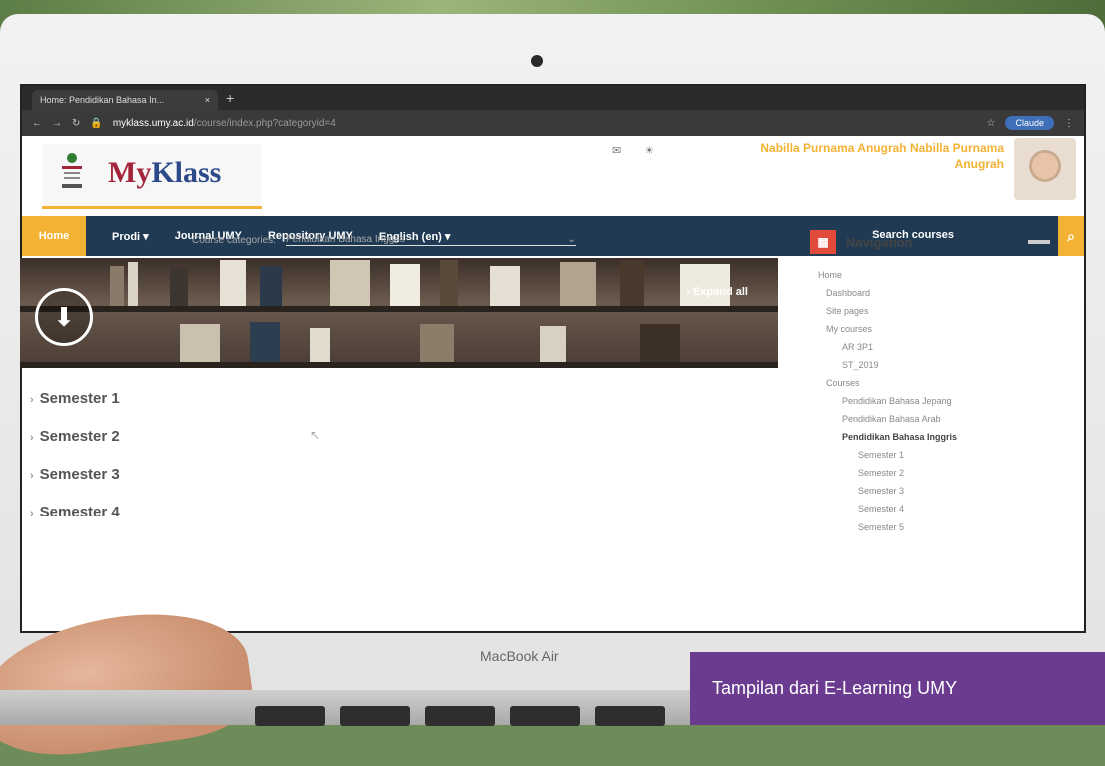 The width and height of the screenshot is (1105, 766). I want to click on webcam, so click(537, 61).